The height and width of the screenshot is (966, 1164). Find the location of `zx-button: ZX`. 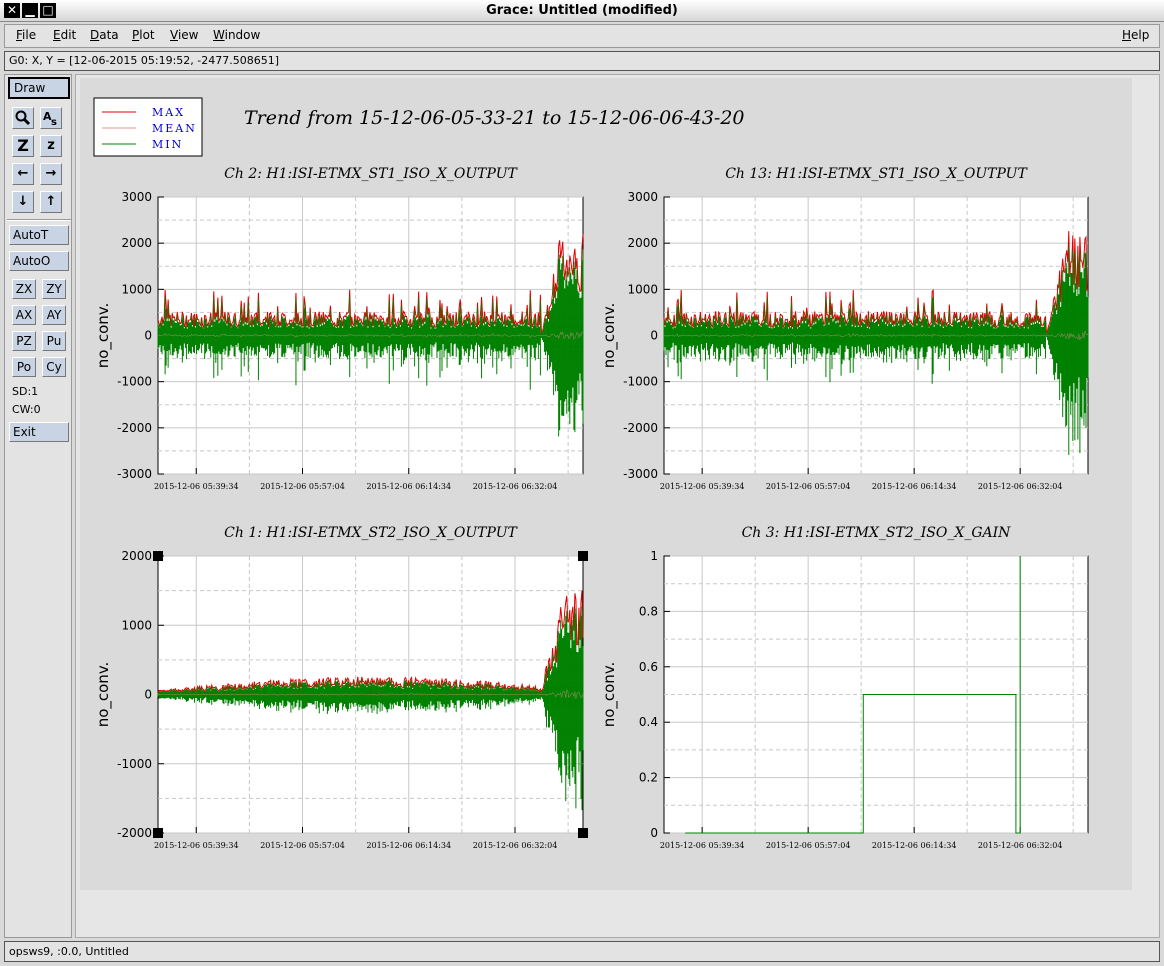

zx-button: ZX is located at coordinates (24, 289).